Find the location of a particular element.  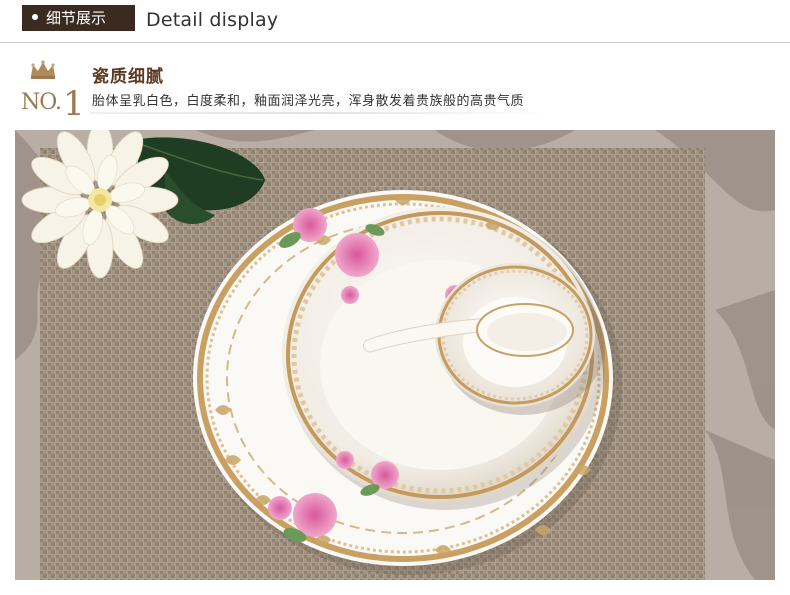

section-underline is located at coordinates (320, 113).